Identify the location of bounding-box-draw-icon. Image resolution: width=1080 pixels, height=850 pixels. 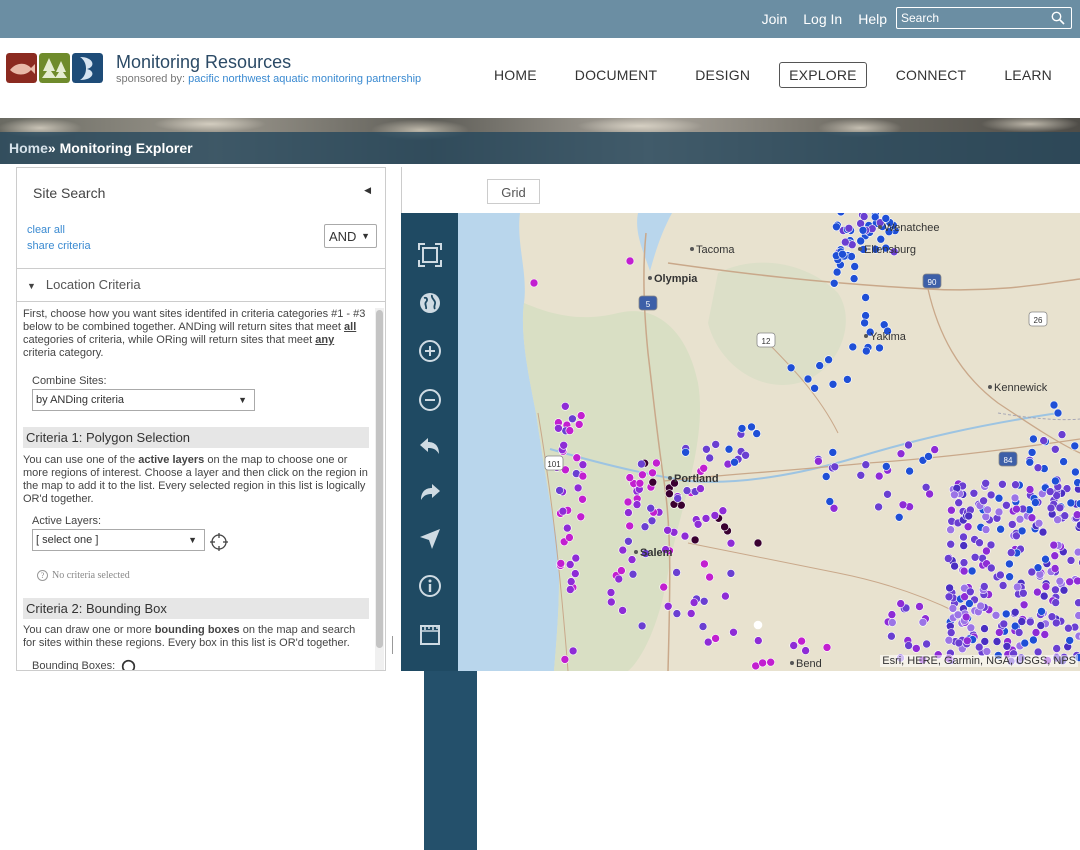
(128, 665).